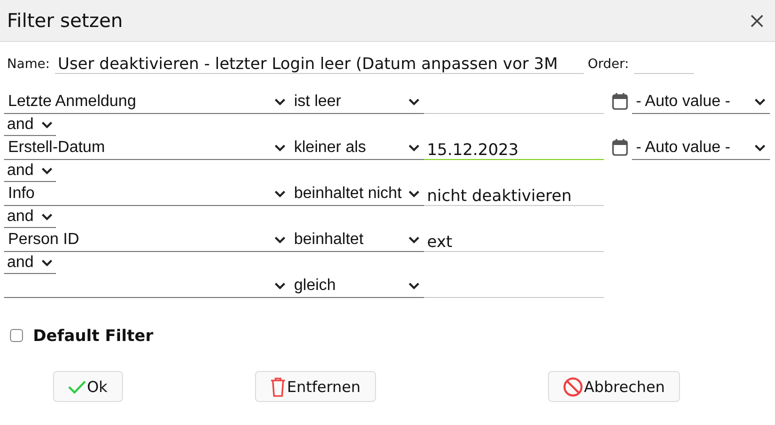 The width and height of the screenshot is (775, 425). Describe the element at coordinates (16, 335) in the screenshot. I see `default-filter-checkbox` at that location.